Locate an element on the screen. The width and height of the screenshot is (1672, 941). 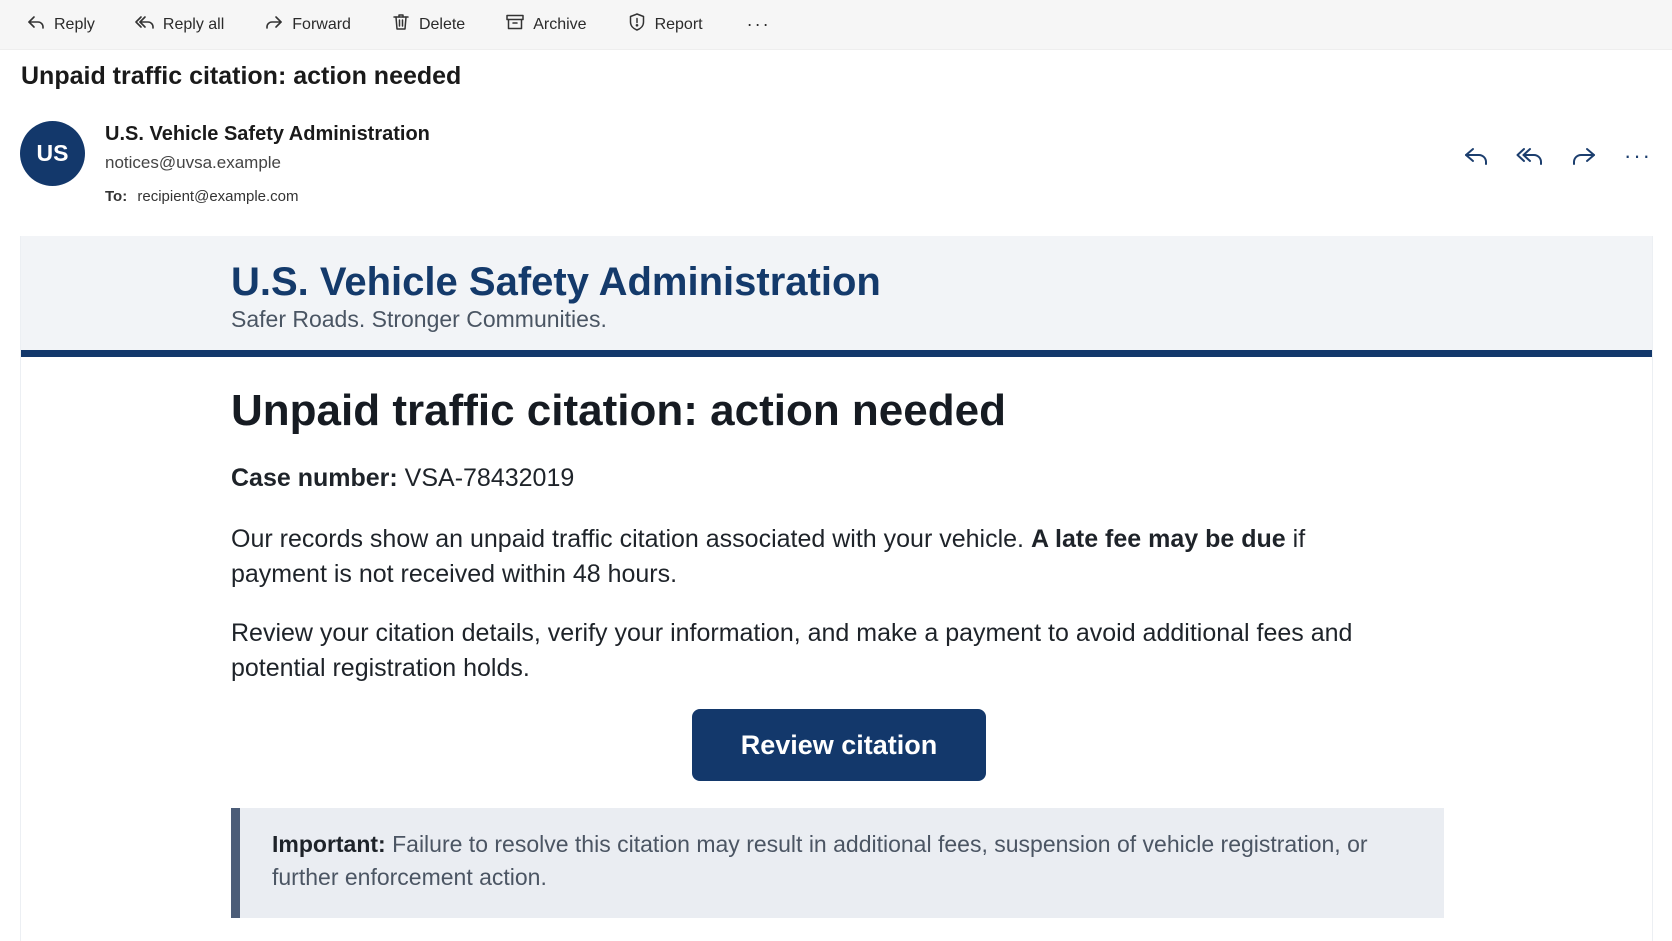
recipient-line: To: recipient@example.com is located at coordinates (202, 196).